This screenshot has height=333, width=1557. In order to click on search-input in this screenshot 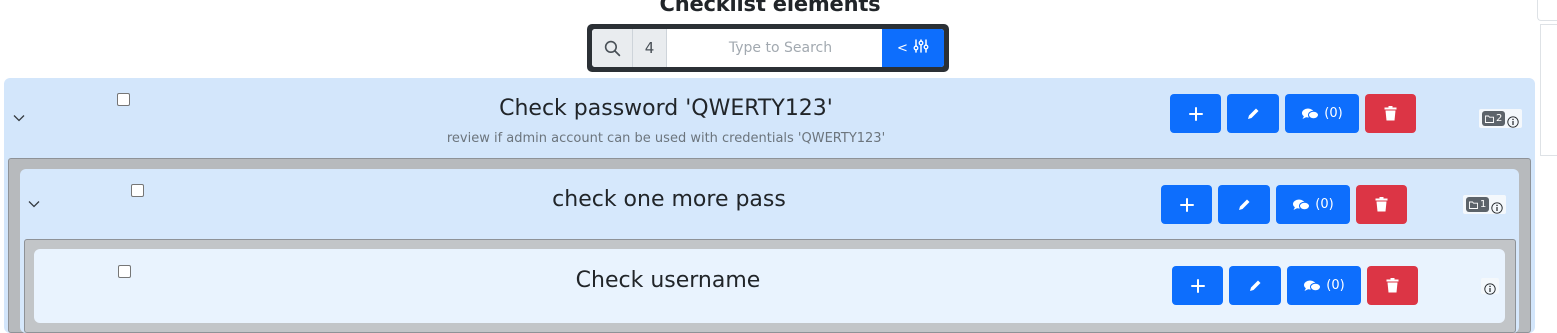, I will do `click(774, 48)`.